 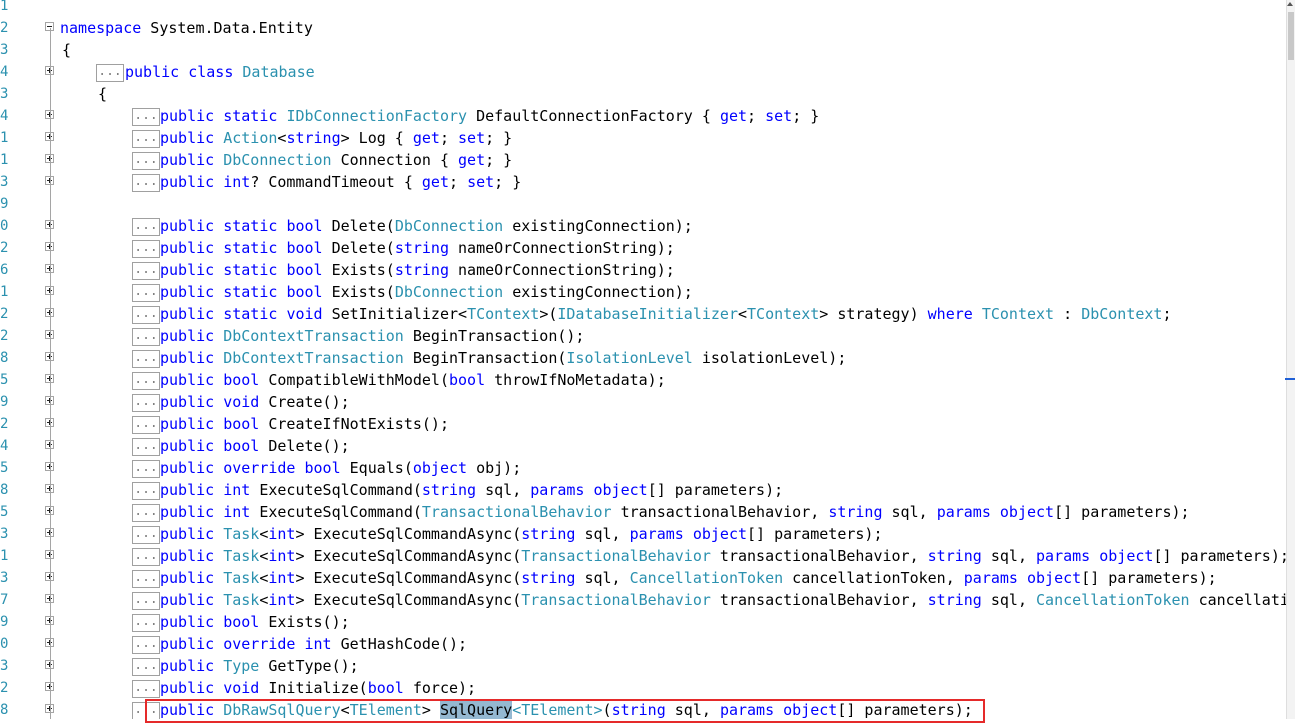 What do you see at coordinates (643, 666) in the screenshot?
I see `code-line: 3... public Type GetType();` at bounding box center [643, 666].